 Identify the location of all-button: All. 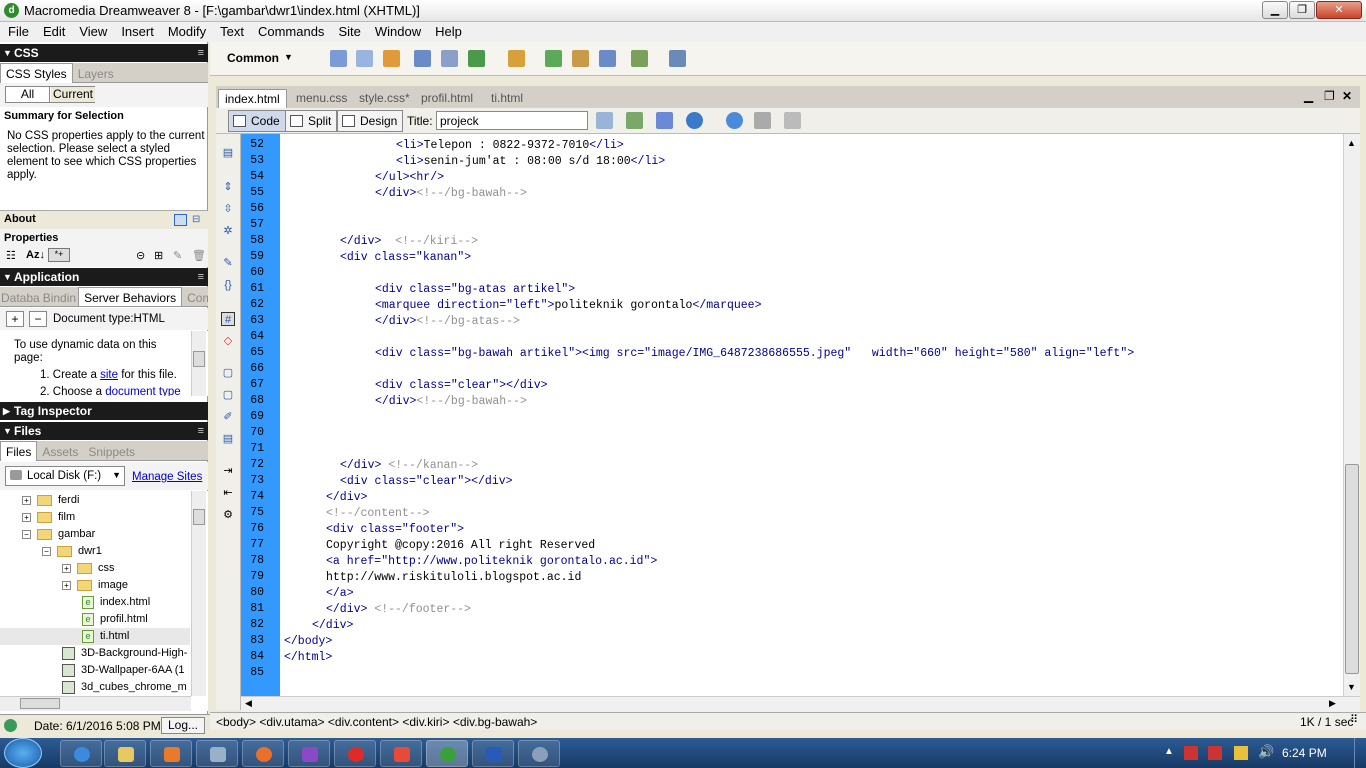
(28, 94).